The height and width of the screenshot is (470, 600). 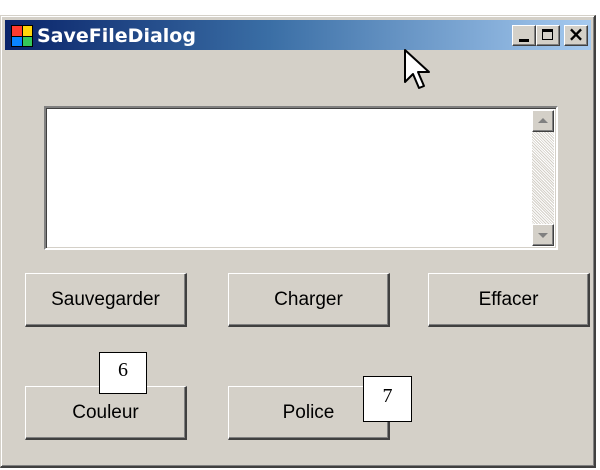 I want to click on maximize-button, so click(x=548, y=35).